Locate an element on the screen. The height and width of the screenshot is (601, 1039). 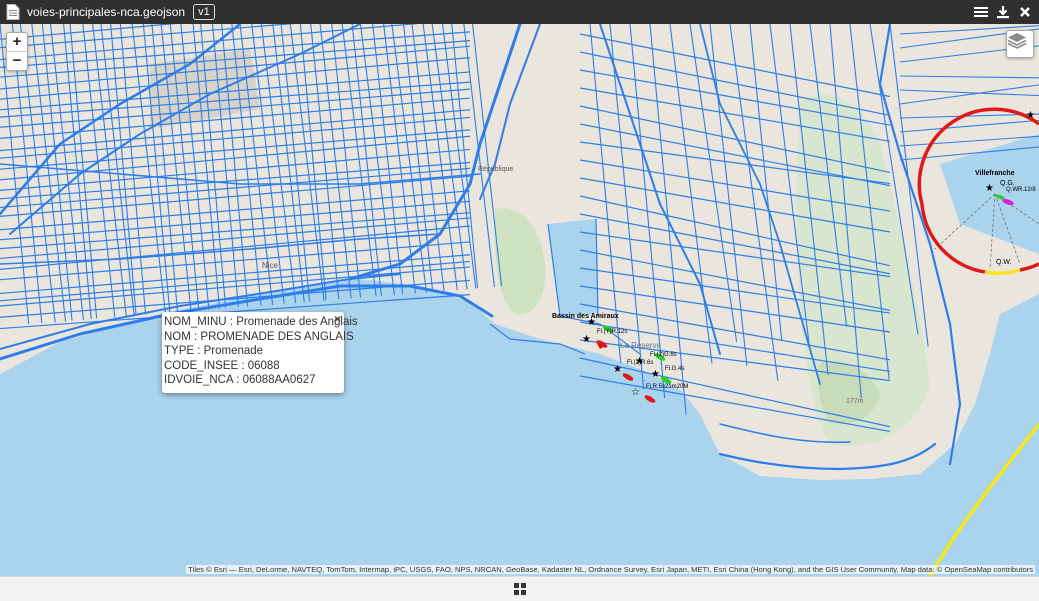
title-actions is located at coordinates (1002, 12).